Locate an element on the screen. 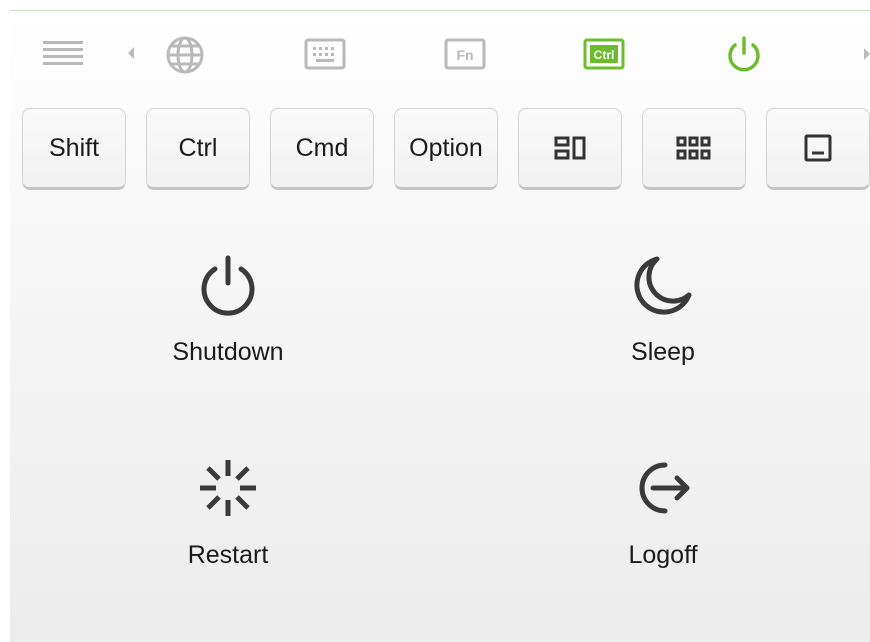 The width and height of the screenshot is (870, 642). shutdown-icon is located at coordinates (228, 285).